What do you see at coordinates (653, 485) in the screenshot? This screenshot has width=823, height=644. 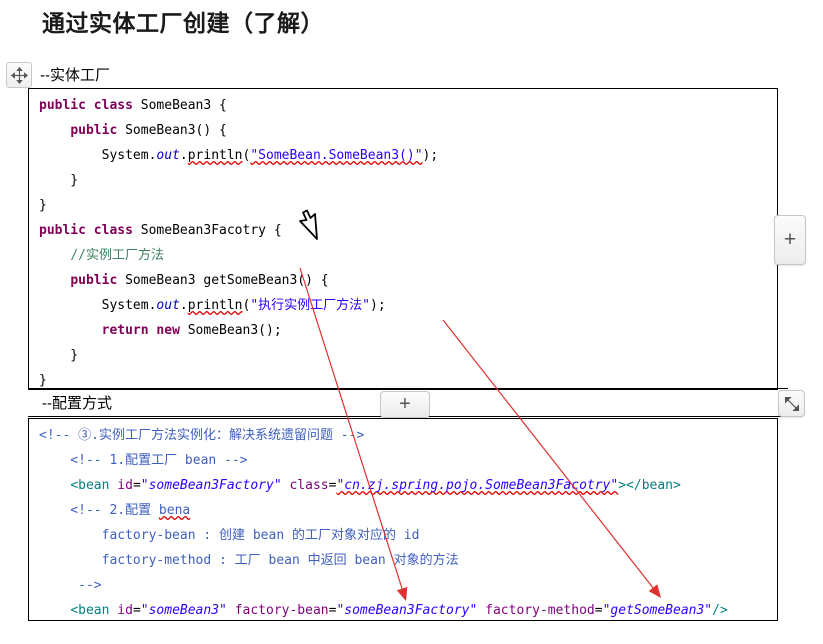 I see `code-token: </bean>` at bounding box center [653, 485].